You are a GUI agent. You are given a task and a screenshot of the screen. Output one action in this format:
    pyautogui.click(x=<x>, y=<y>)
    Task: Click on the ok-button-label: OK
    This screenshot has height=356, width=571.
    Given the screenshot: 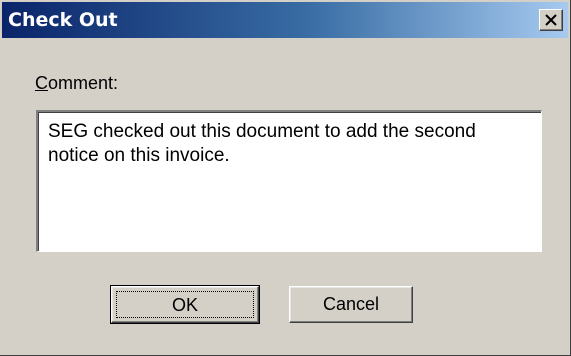 What is the action you would take?
    pyautogui.click(x=185, y=304)
    